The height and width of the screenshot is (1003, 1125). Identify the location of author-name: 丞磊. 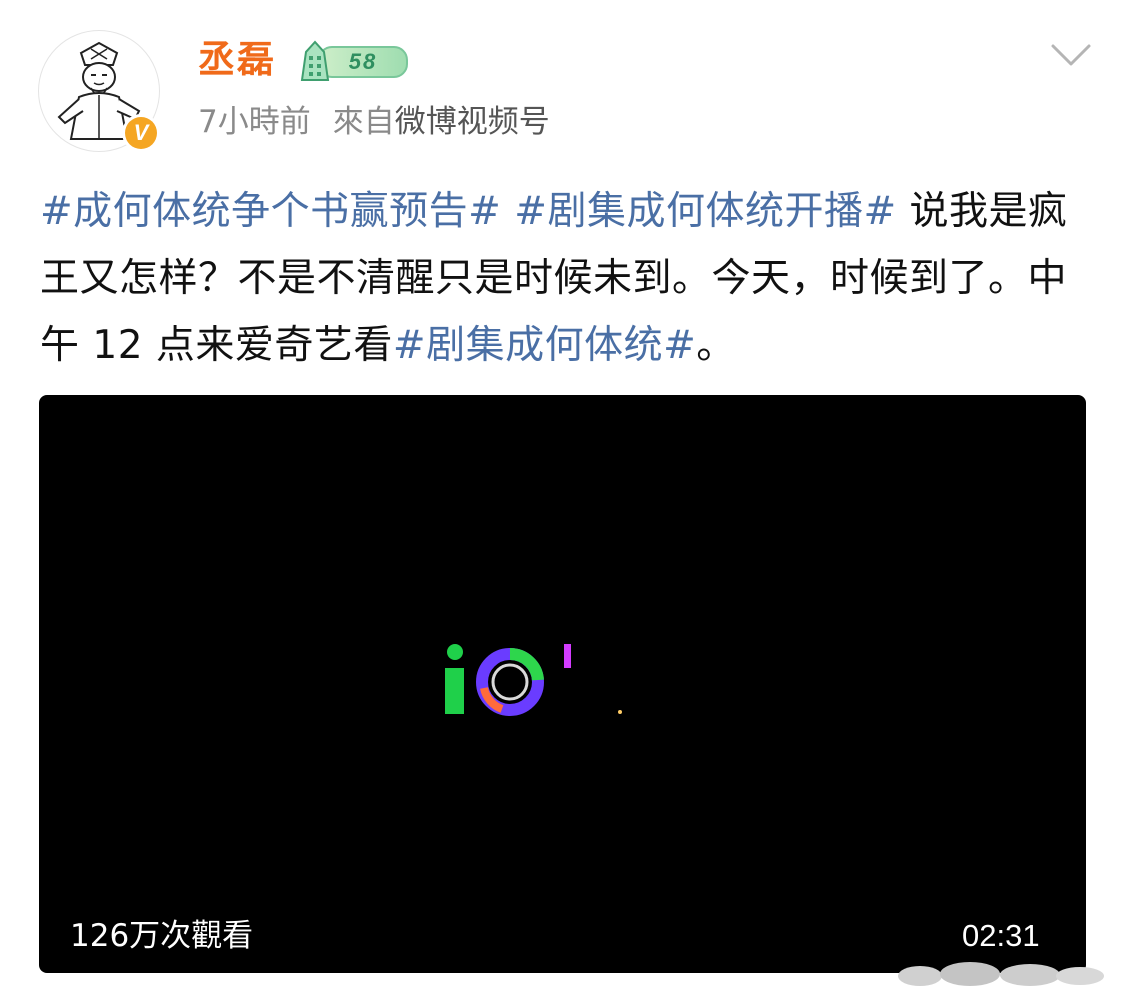
(237, 60).